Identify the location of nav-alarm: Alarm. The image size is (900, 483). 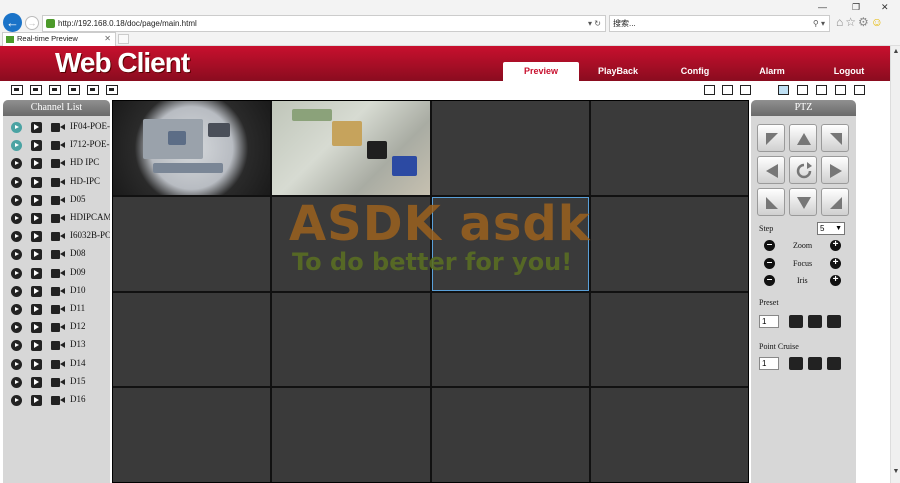
(772, 71).